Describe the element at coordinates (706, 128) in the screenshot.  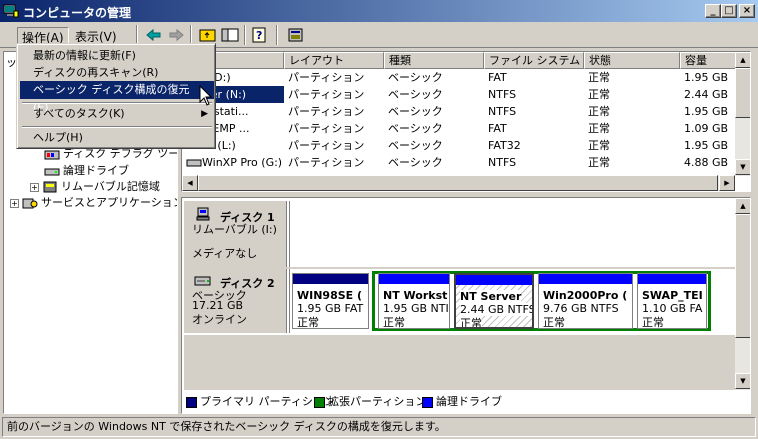
I see `cell-capacity: 1.09 GB` at that location.